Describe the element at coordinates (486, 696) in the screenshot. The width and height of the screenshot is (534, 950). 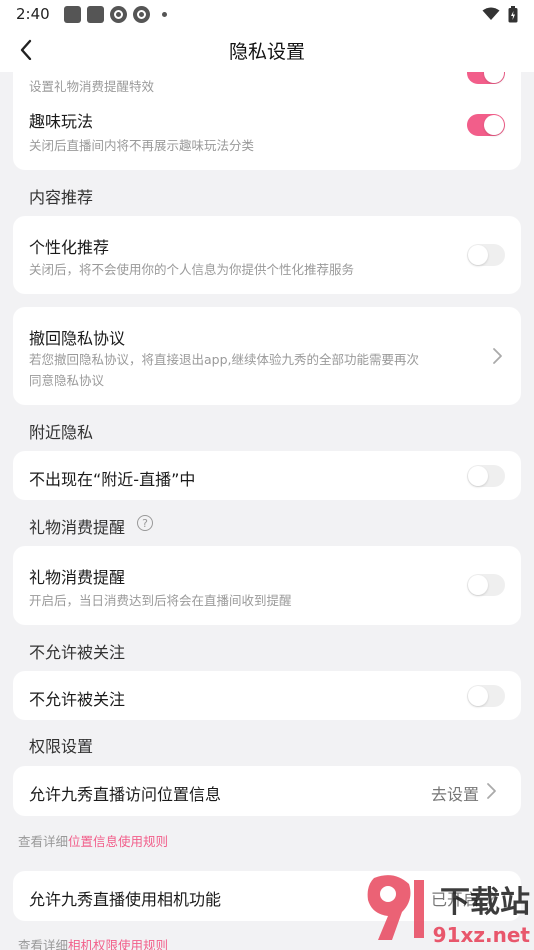
I see `disallow-follow-toggle` at that location.